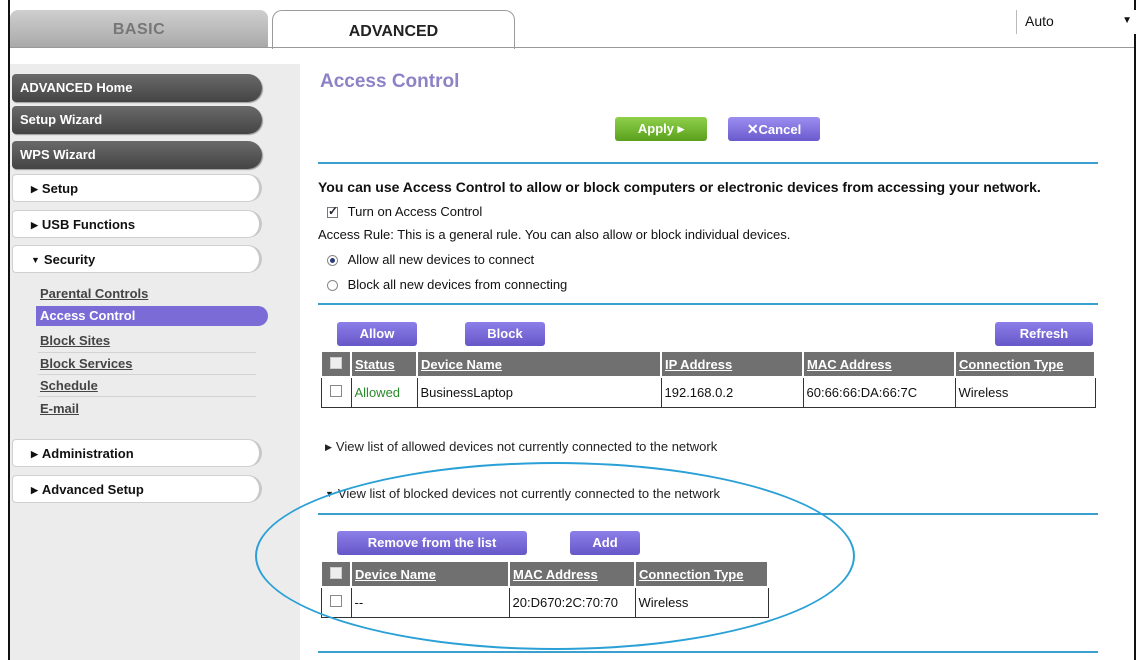 Image resolution: width=1146 pixels, height=660 pixels. What do you see at coordinates (539, 364) in the screenshot?
I see `col-device-name: Device Name` at bounding box center [539, 364].